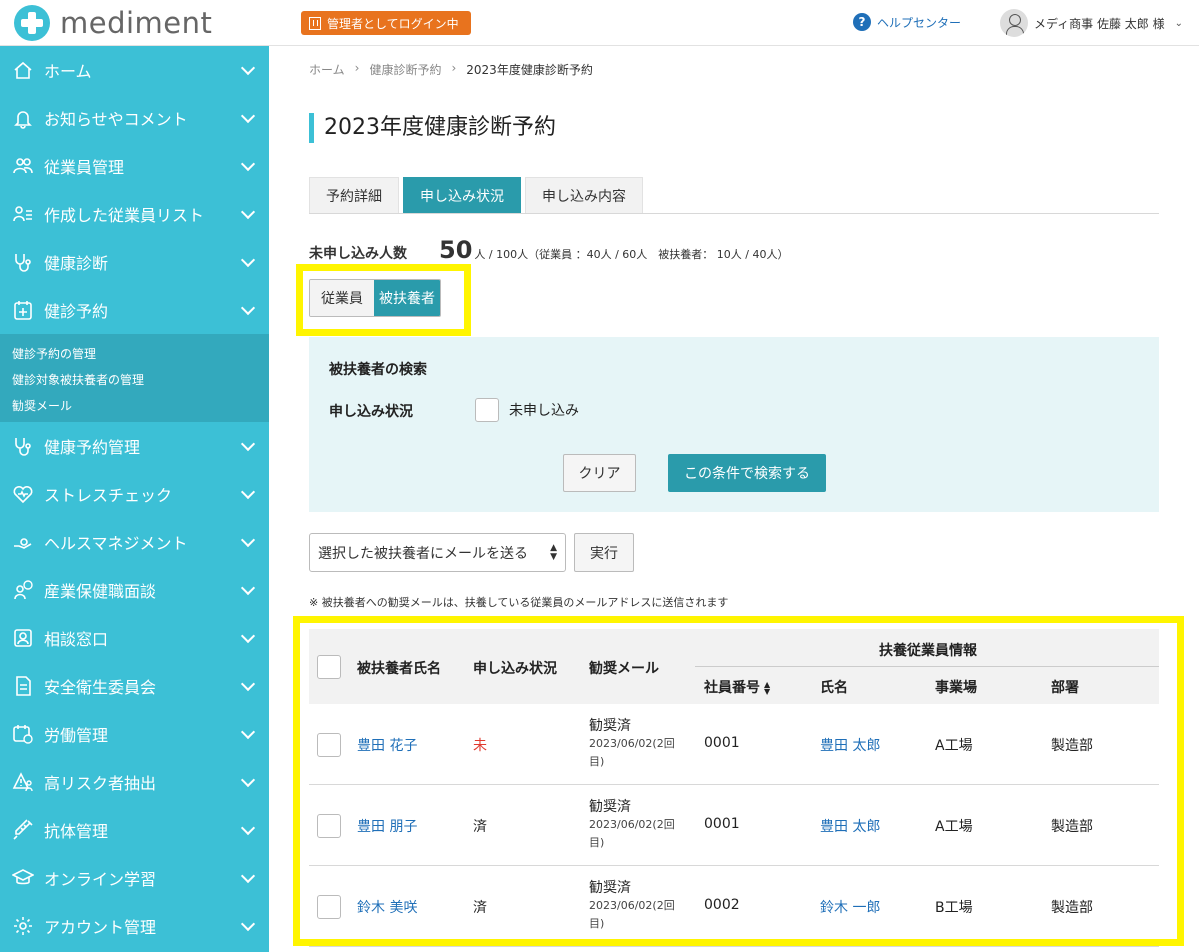 The height and width of the screenshot is (952, 1199). I want to click on calendar-plus-icon, so click(23, 310).